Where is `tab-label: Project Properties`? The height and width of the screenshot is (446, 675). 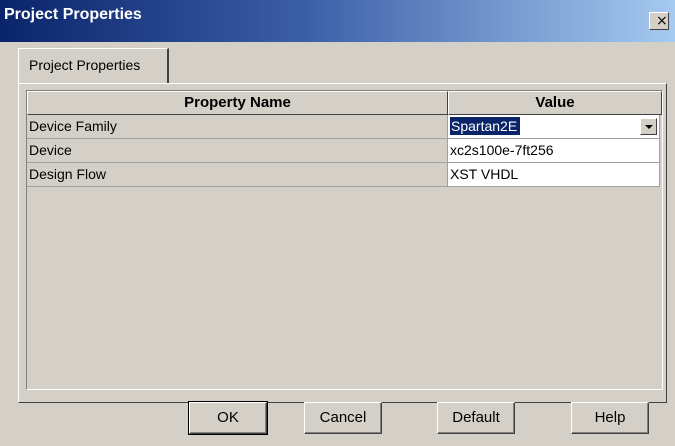 tab-label: Project Properties is located at coordinates (85, 65).